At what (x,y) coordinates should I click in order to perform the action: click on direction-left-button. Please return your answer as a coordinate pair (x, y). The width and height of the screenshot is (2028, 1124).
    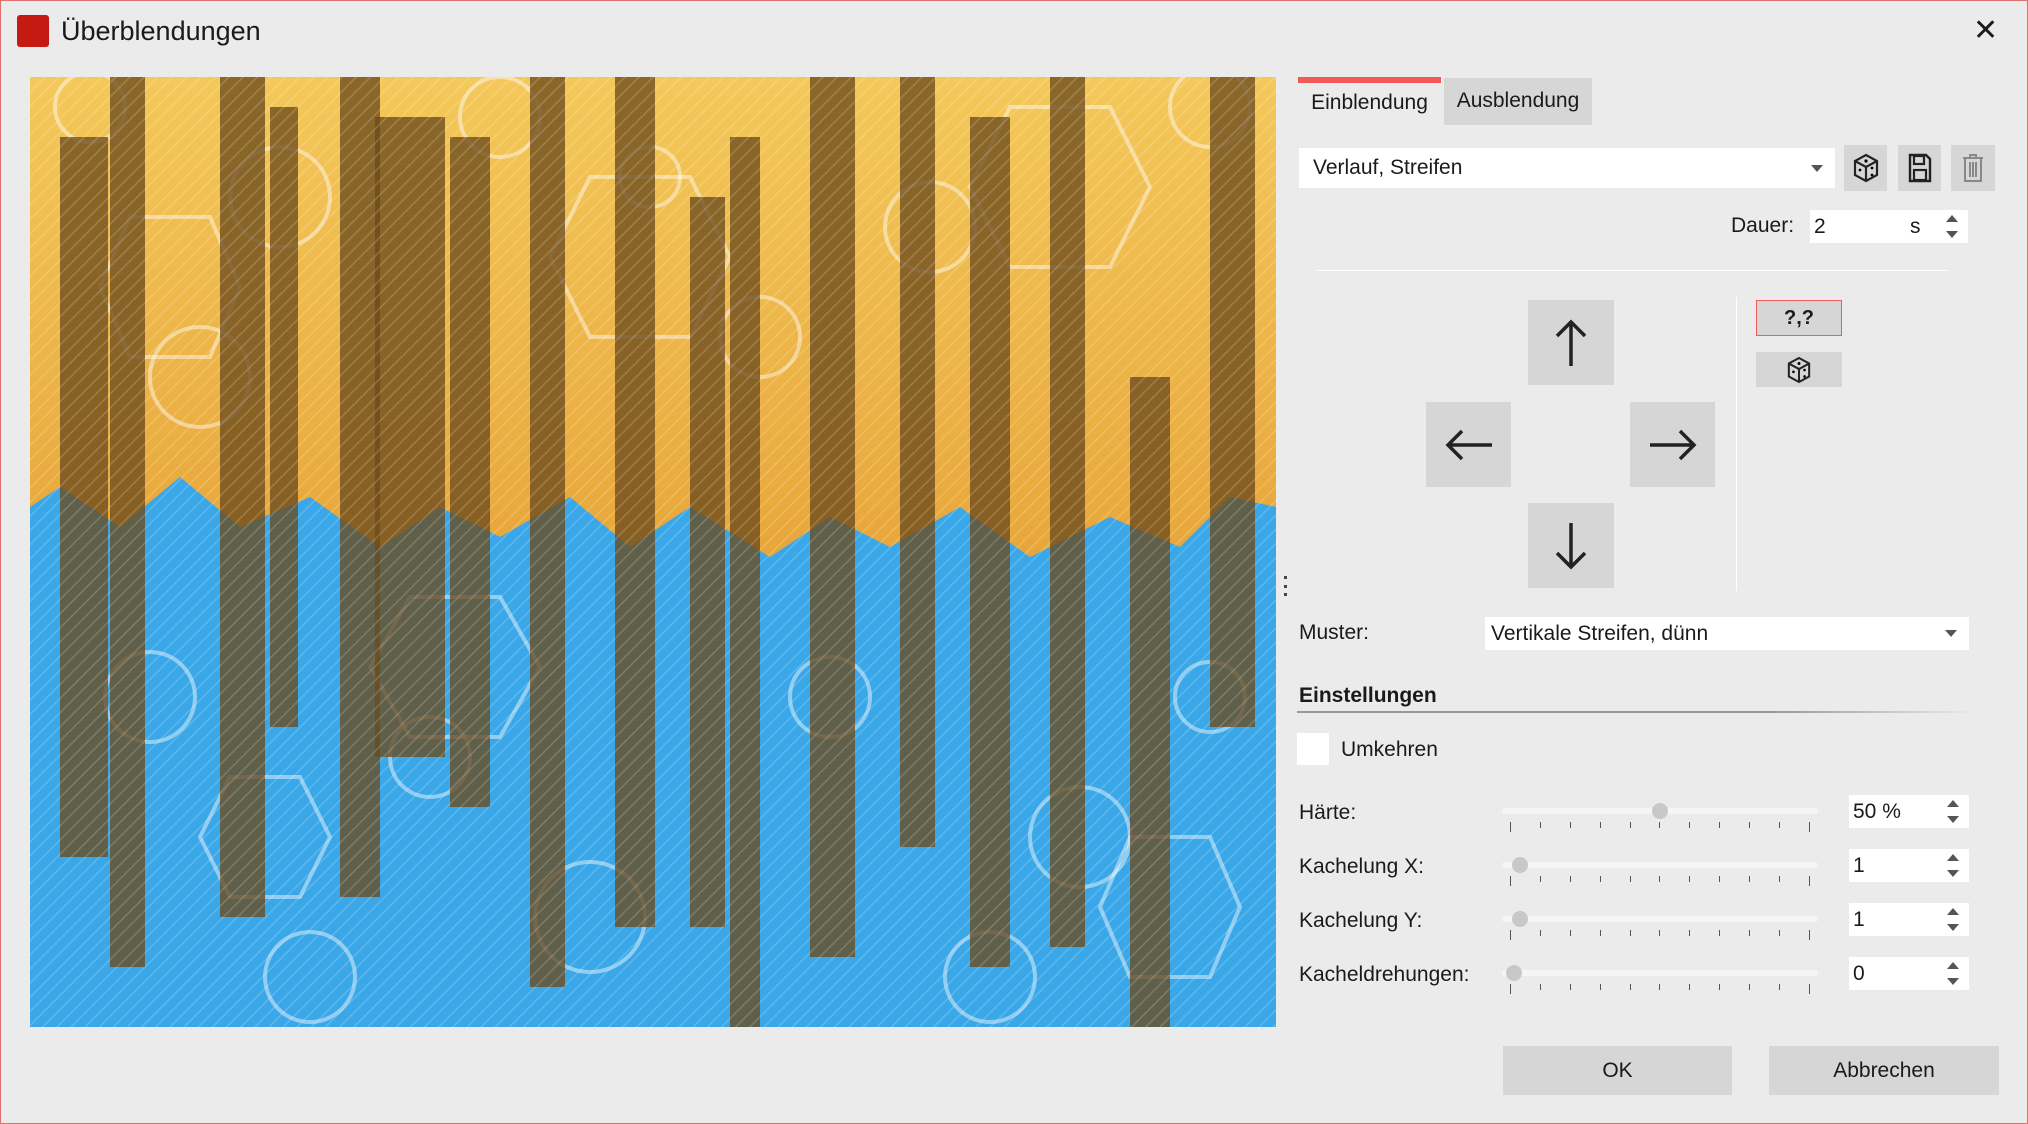
    Looking at the image, I should click on (1468, 444).